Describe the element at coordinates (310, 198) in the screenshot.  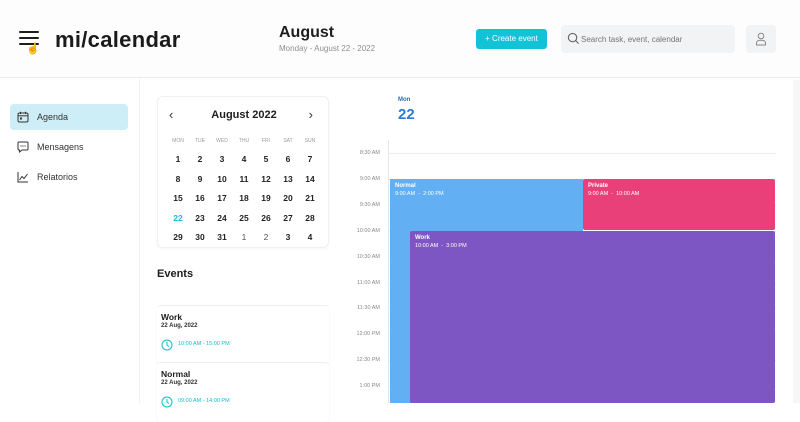
I see `calendar-day: 21` at that location.